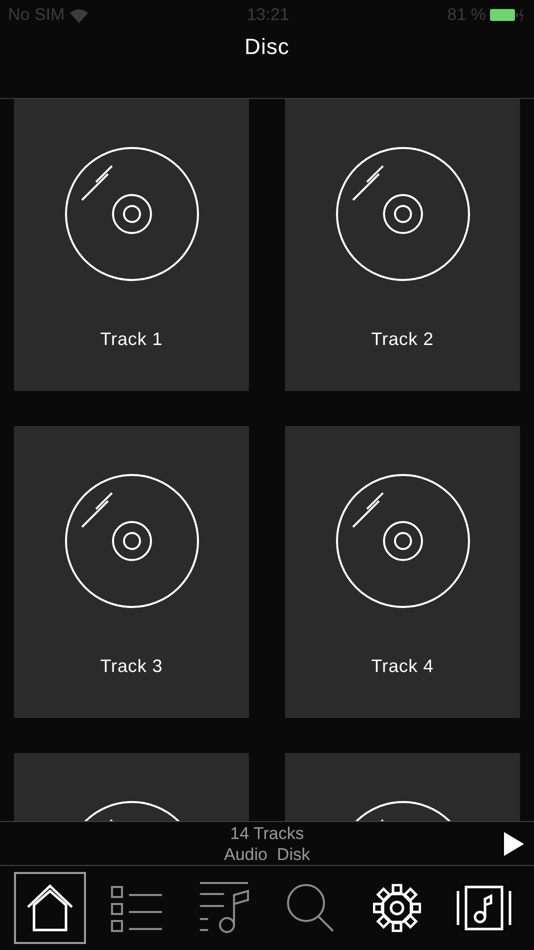 The width and height of the screenshot is (534, 950). I want to click on home-icon, so click(50, 908).